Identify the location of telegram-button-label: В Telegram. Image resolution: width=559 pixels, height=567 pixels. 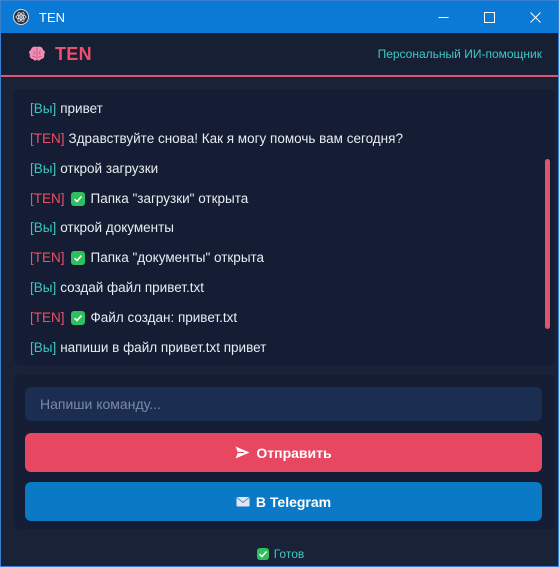
(293, 501).